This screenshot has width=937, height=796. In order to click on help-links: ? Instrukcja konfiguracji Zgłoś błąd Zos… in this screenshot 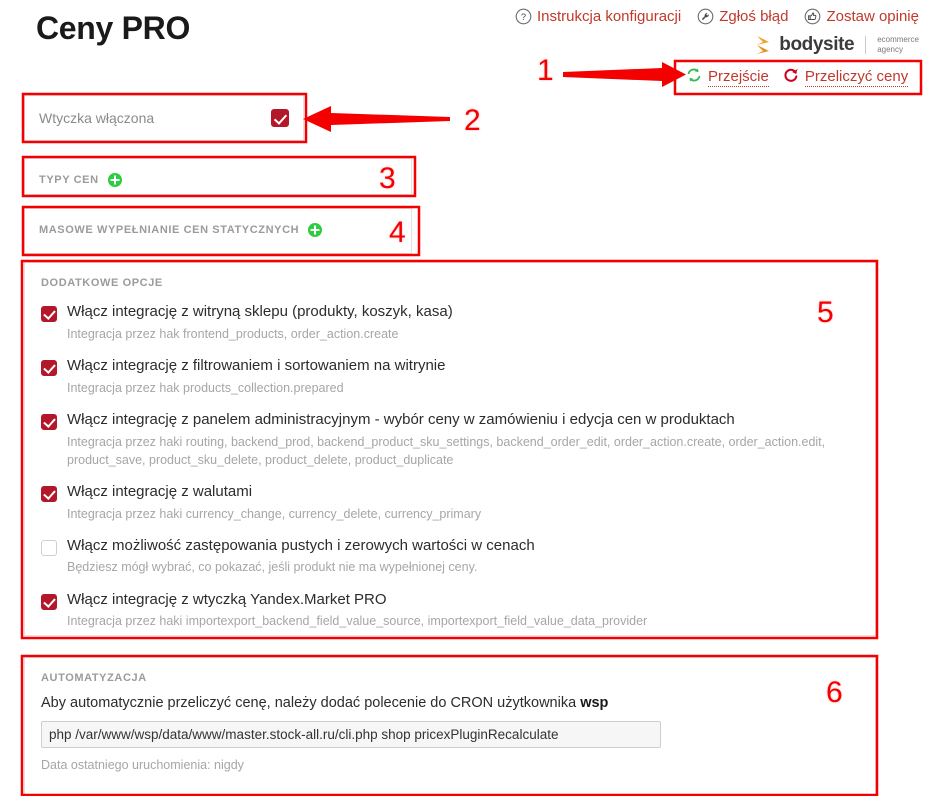, I will do `click(717, 16)`.